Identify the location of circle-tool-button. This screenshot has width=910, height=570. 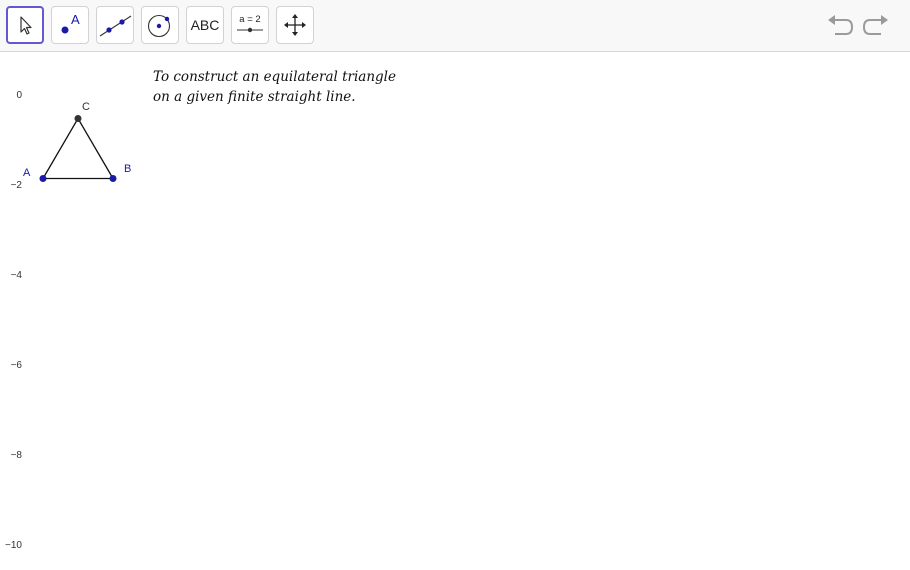
(160, 25).